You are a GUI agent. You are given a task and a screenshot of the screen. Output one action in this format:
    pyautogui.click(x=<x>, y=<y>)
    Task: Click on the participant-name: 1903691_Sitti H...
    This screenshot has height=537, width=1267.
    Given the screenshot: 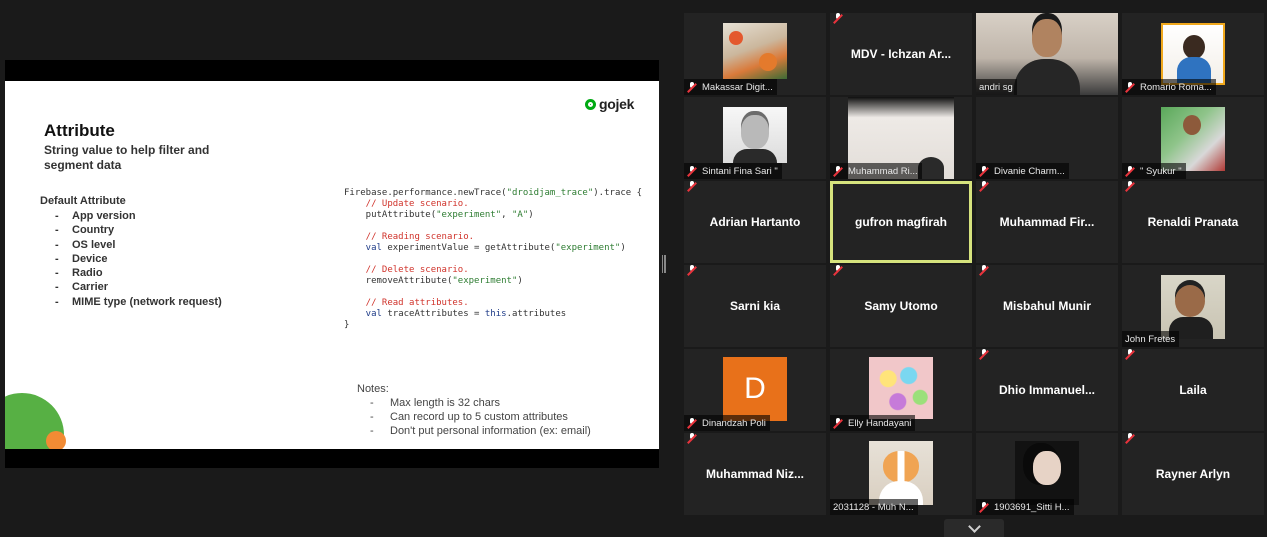 What is the action you would take?
    pyautogui.click(x=1032, y=507)
    